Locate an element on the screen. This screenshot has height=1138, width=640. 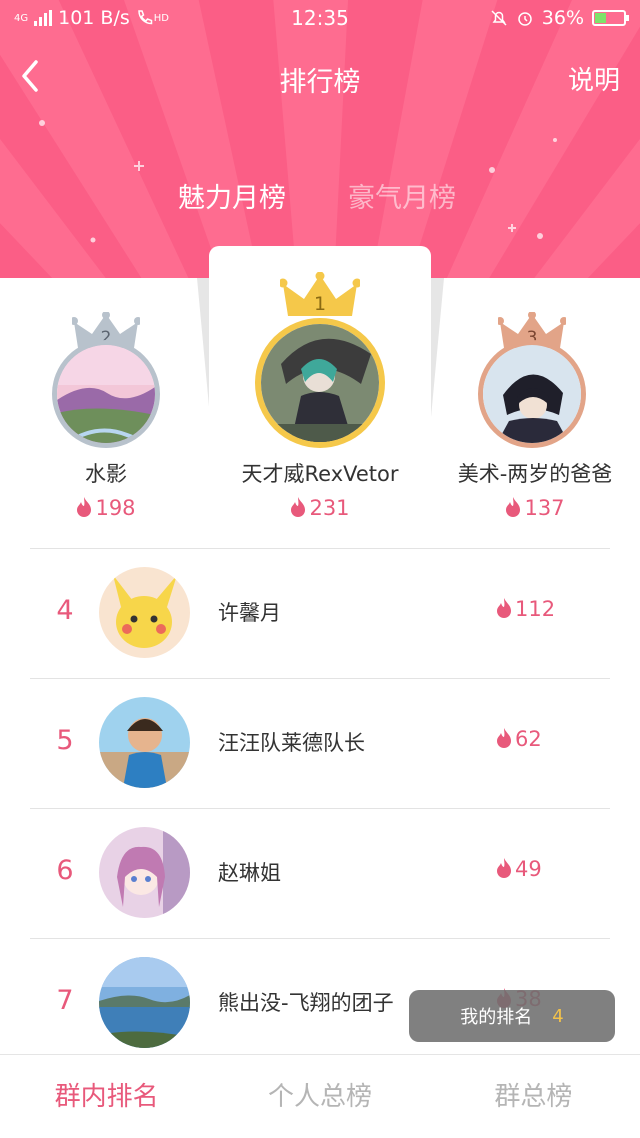
nav-group-ranking: 群内排名 is located at coordinates (106, 1096).